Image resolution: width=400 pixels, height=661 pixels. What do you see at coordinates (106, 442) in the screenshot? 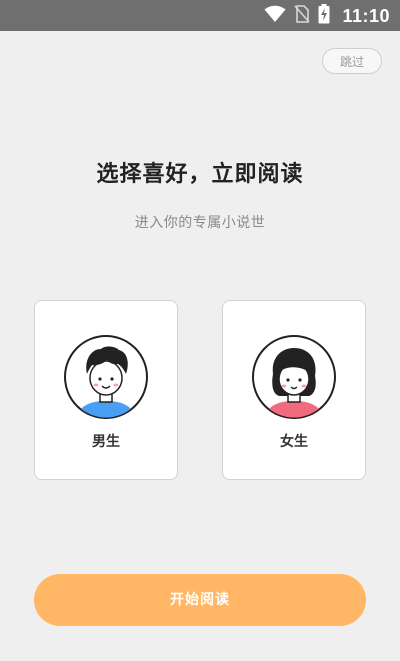
I see `gender-label-male: 男生` at bounding box center [106, 442].